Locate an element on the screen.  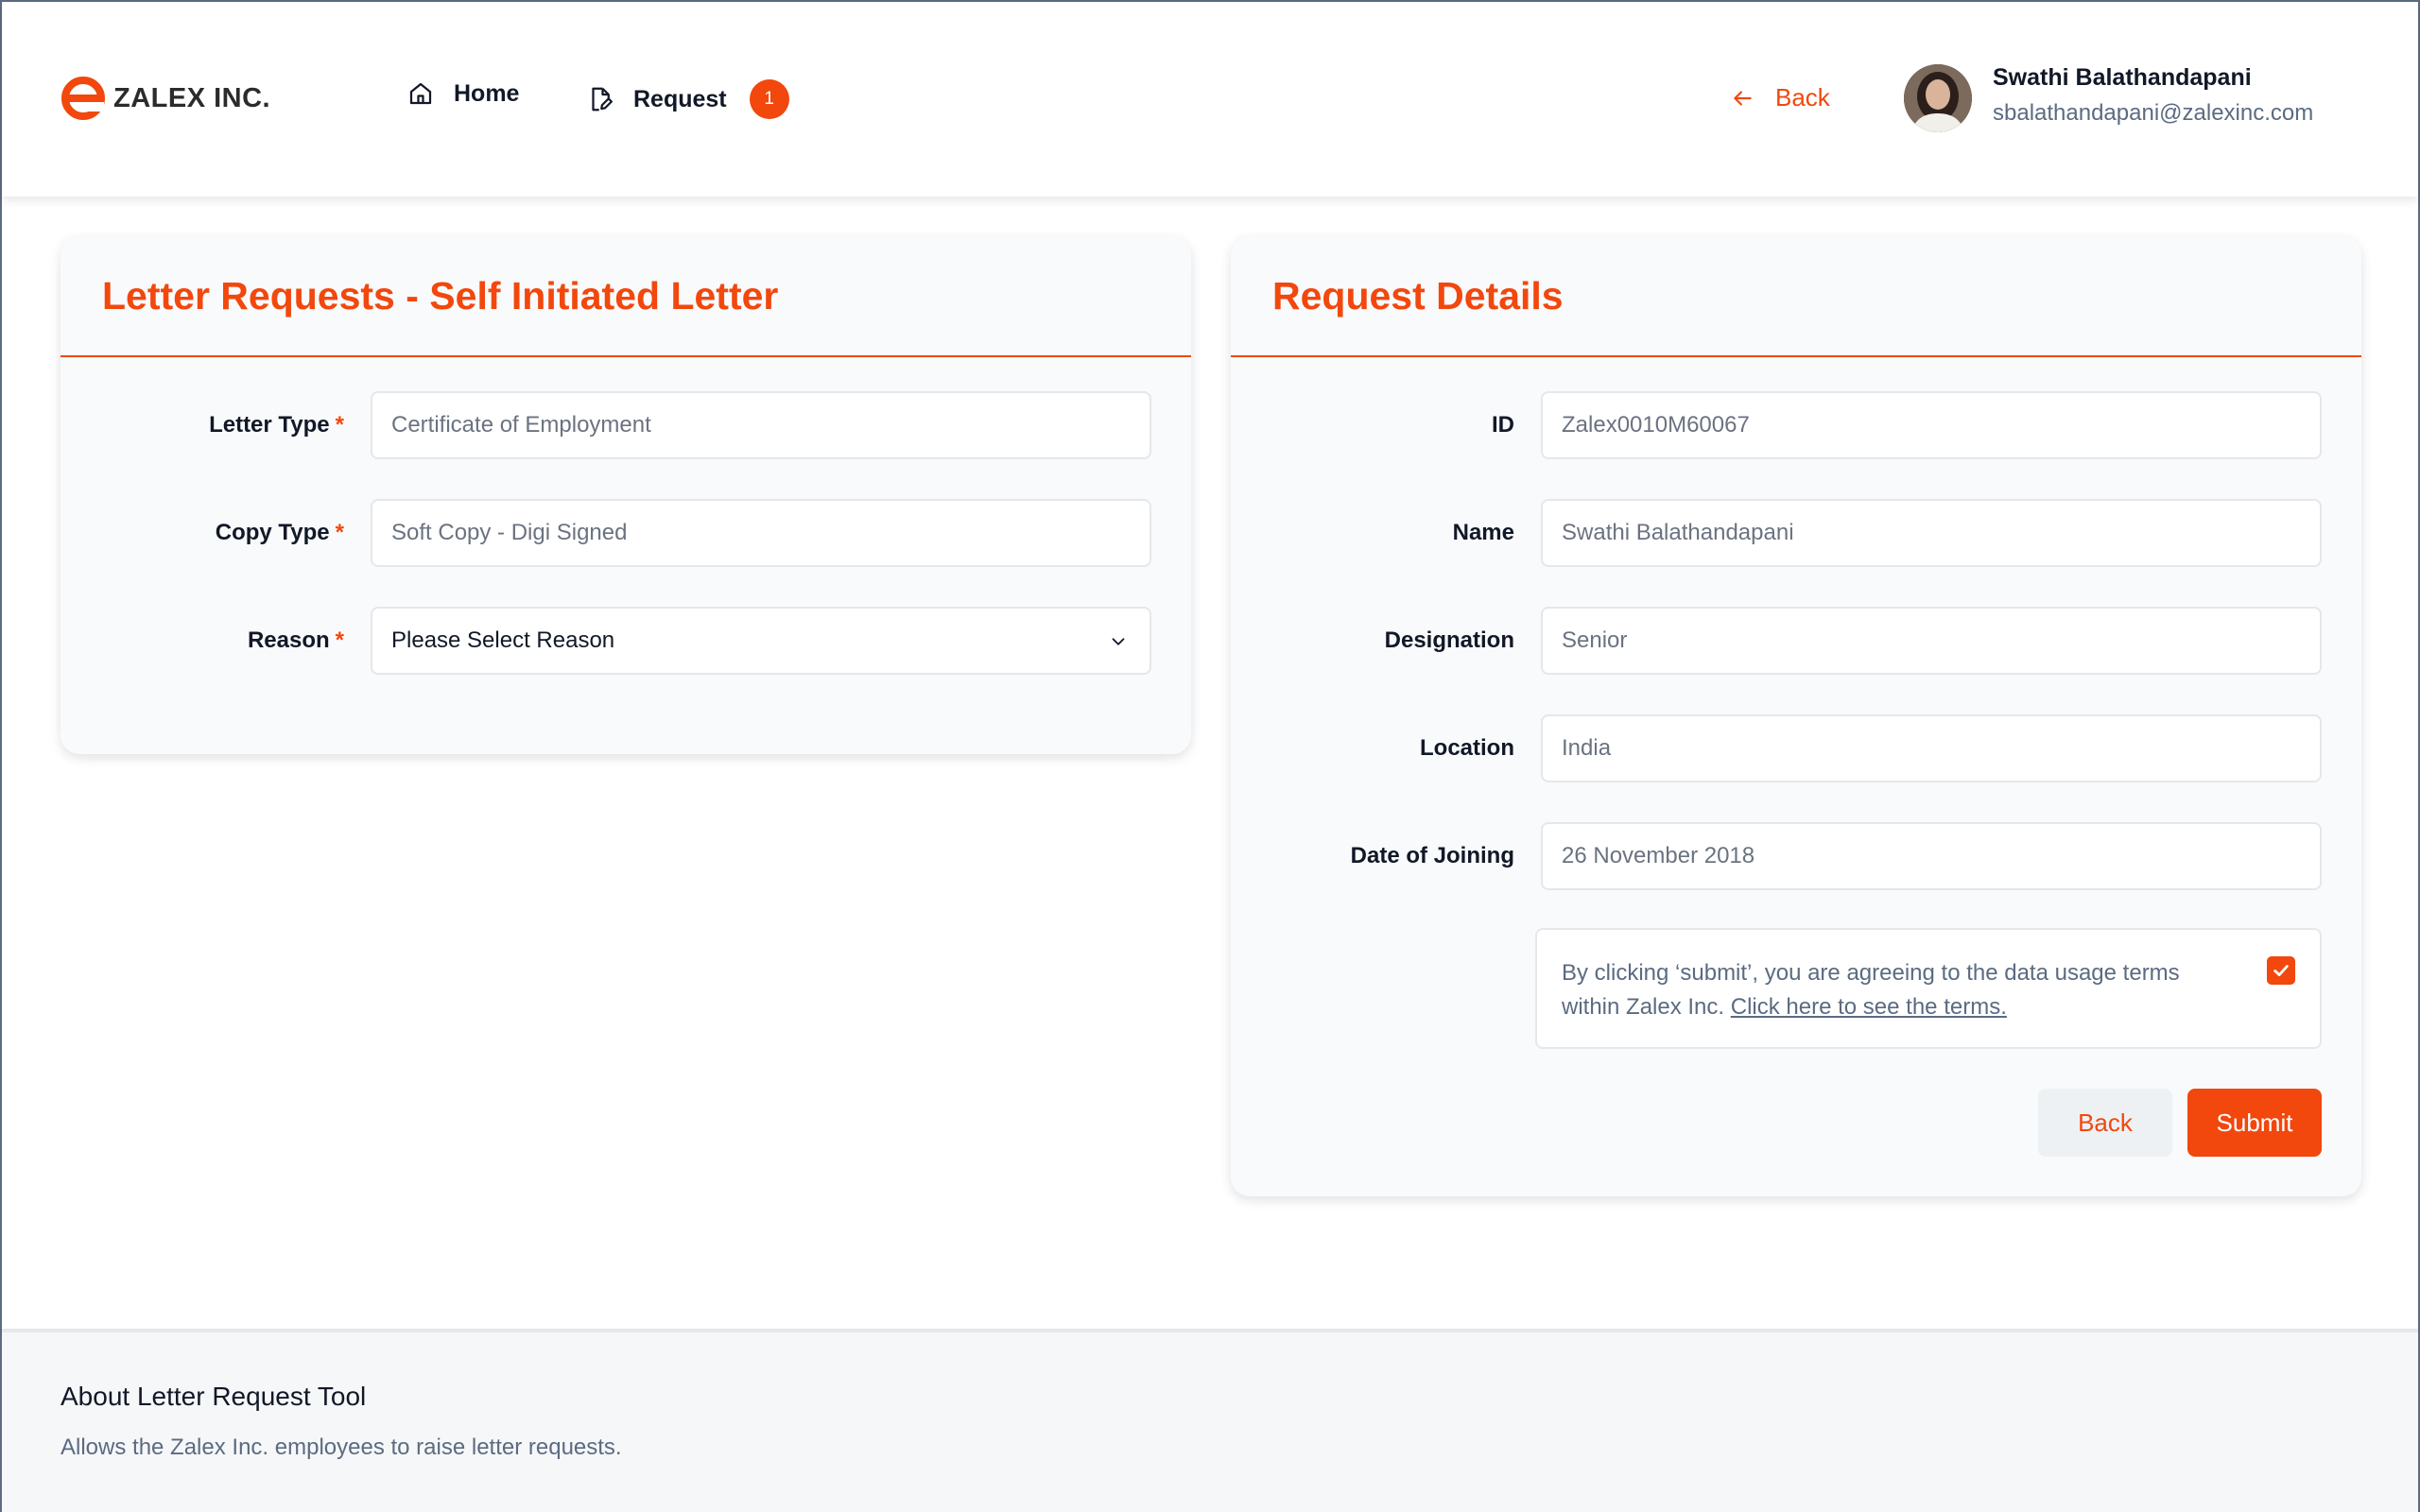
header-back-link: Back is located at coordinates (1780, 97).